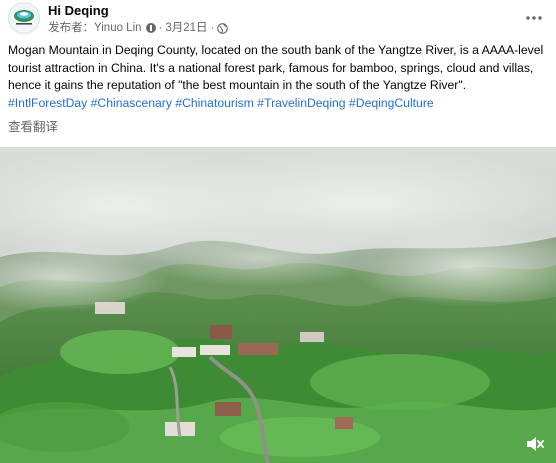 The image size is (556, 463). What do you see at coordinates (391, 103) in the screenshot?
I see `hashtag-link: #DeqingCulture` at bounding box center [391, 103].